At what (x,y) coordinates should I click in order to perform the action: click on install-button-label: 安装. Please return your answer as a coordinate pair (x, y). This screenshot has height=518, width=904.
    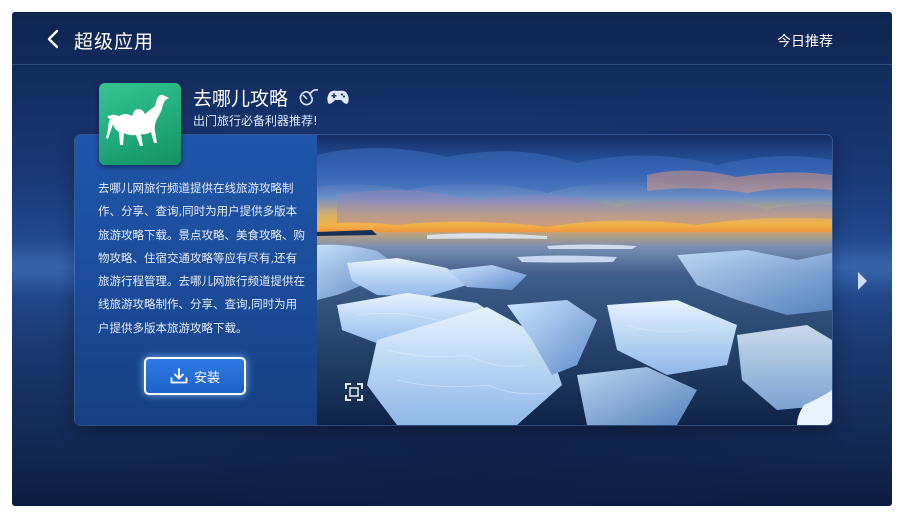
    Looking at the image, I should click on (206, 378).